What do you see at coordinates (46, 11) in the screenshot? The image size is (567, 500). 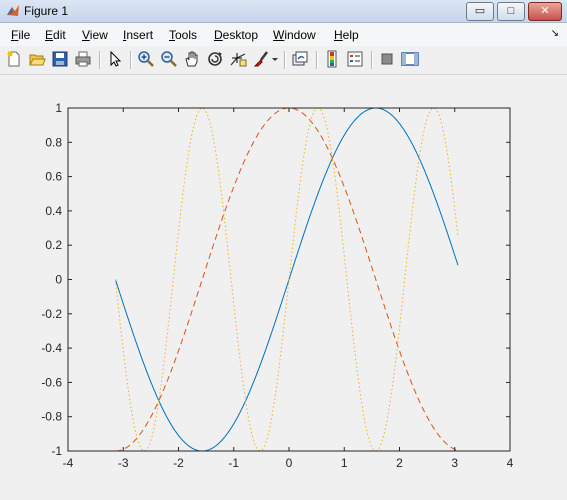 I see `window-title: Figure 1` at bounding box center [46, 11].